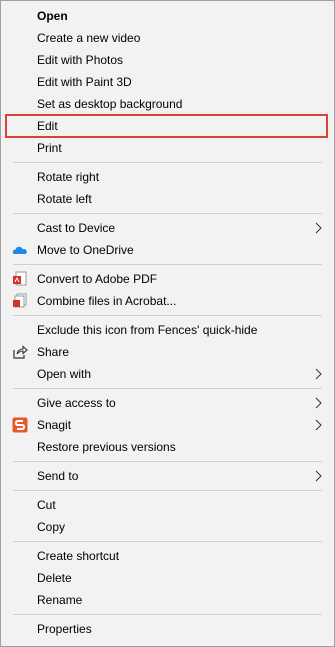 Image resolution: width=335 pixels, height=647 pixels. Describe the element at coordinates (64, 199) in the screenshot. I see `menu-item-label: Rotate left` at that location.